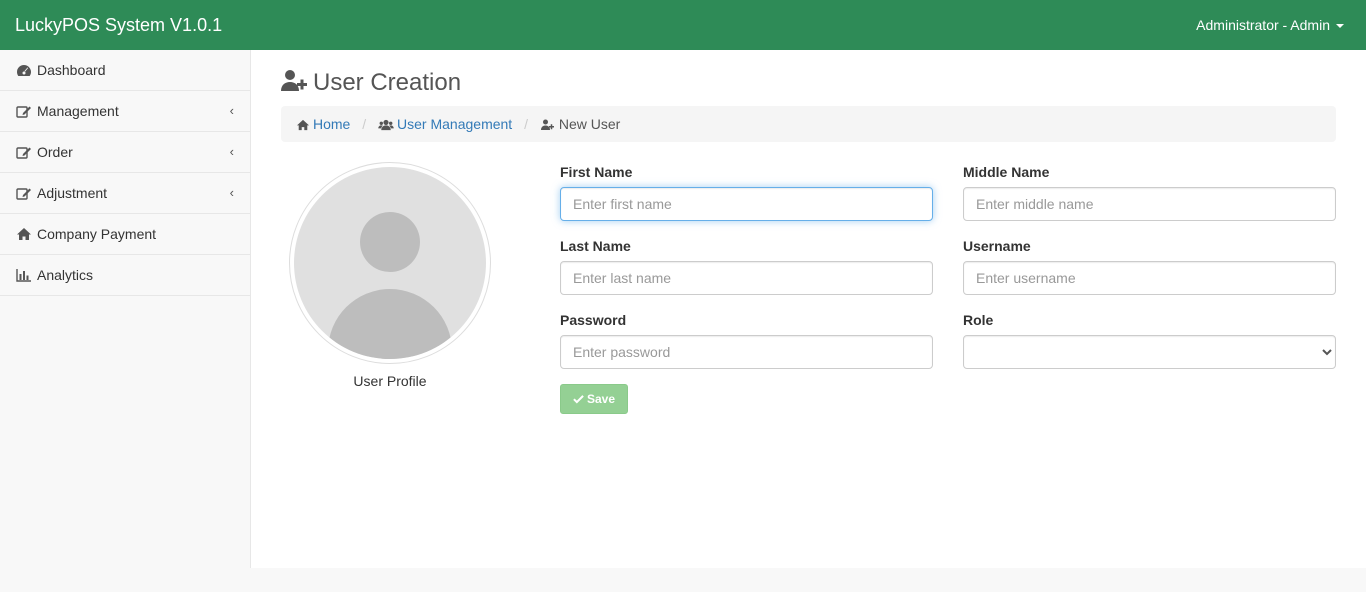 This screenshot has width=1366, height=592. I want to click on sidebar-item-management: Management ‹, so click(125, 111).